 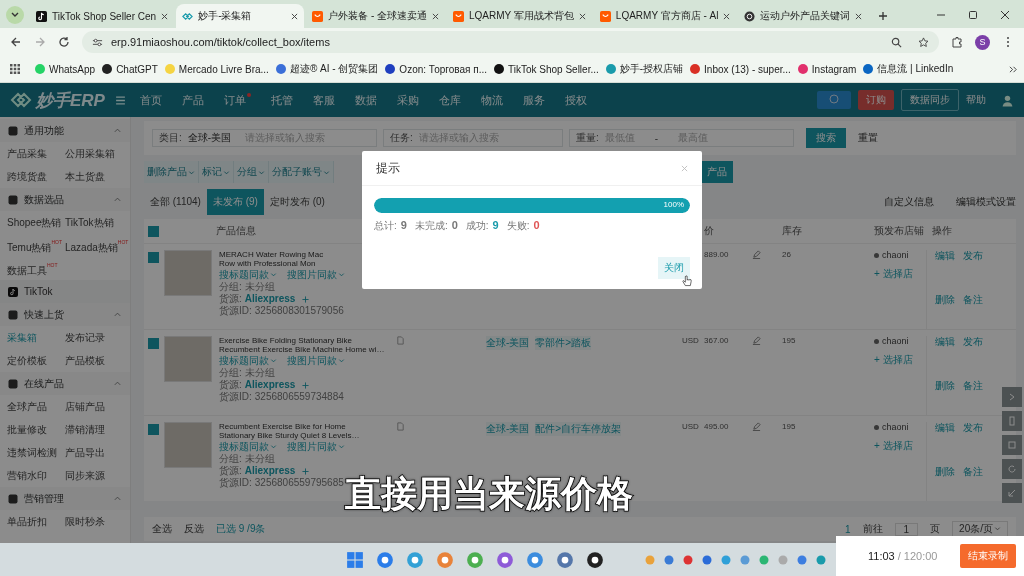 What do you see at coordinates (97, 176) in the screenshot?
I see `sidebar-item: 本土货盘` at bounding box center [97, 176].